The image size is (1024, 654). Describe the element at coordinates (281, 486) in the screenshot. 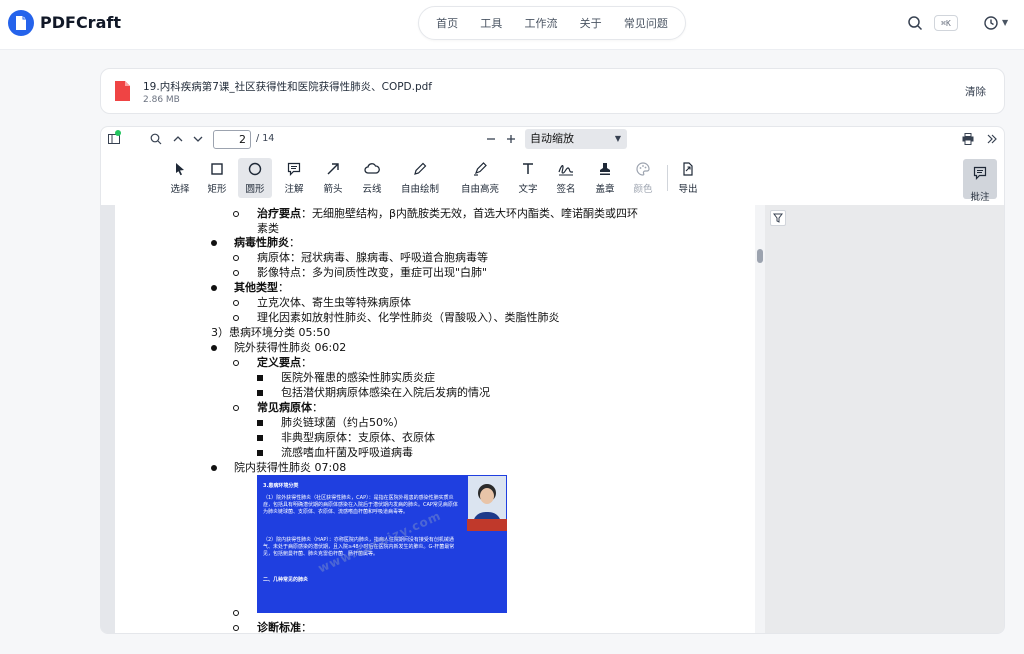

I see `slide-title: 3.患病环境分类` at that location.